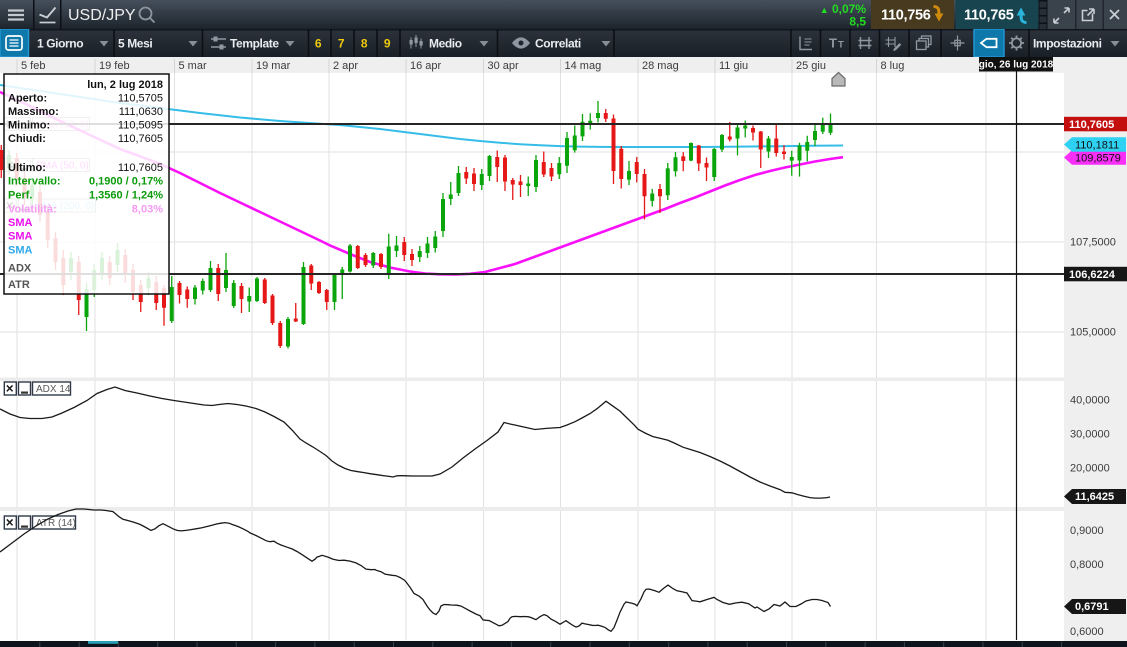  I want to click on svg-text: 14 mag, so click(583, 66).